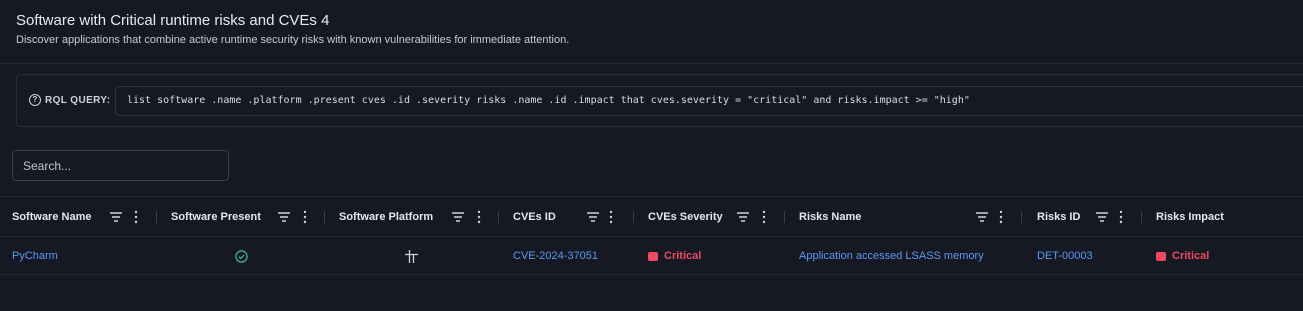 The height and width of the screenshot is (311, 1303). I want to click on cve-severity-badge: Critical, so click(674, 256).